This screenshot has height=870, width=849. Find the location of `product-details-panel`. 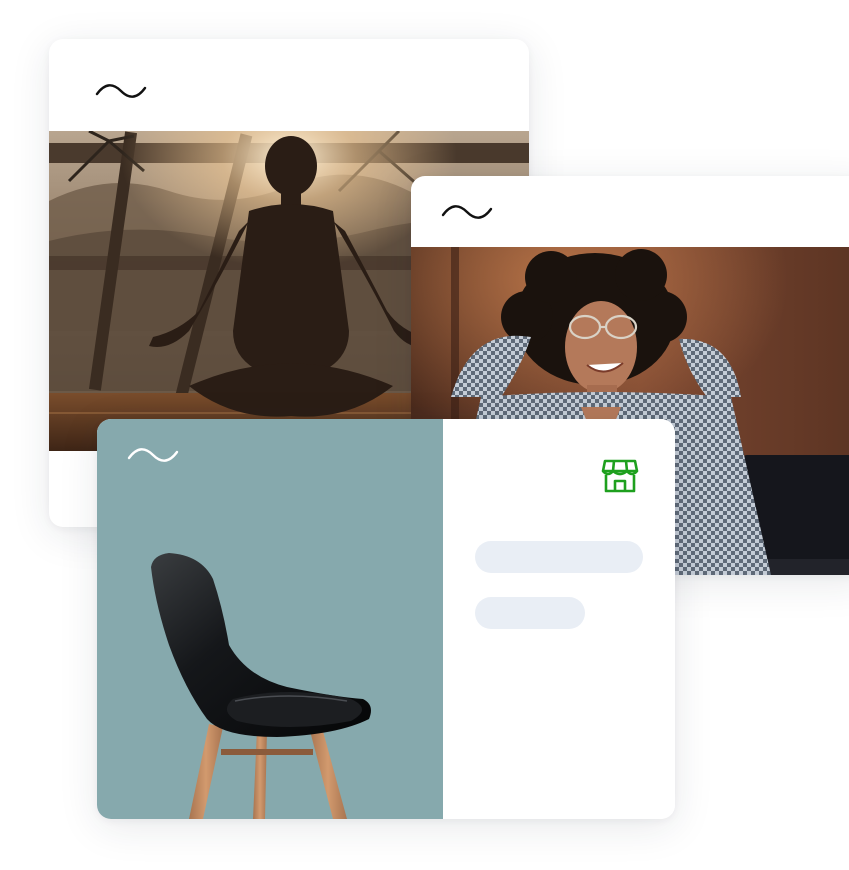

product-details-panel is located at coordinates (559, 619).